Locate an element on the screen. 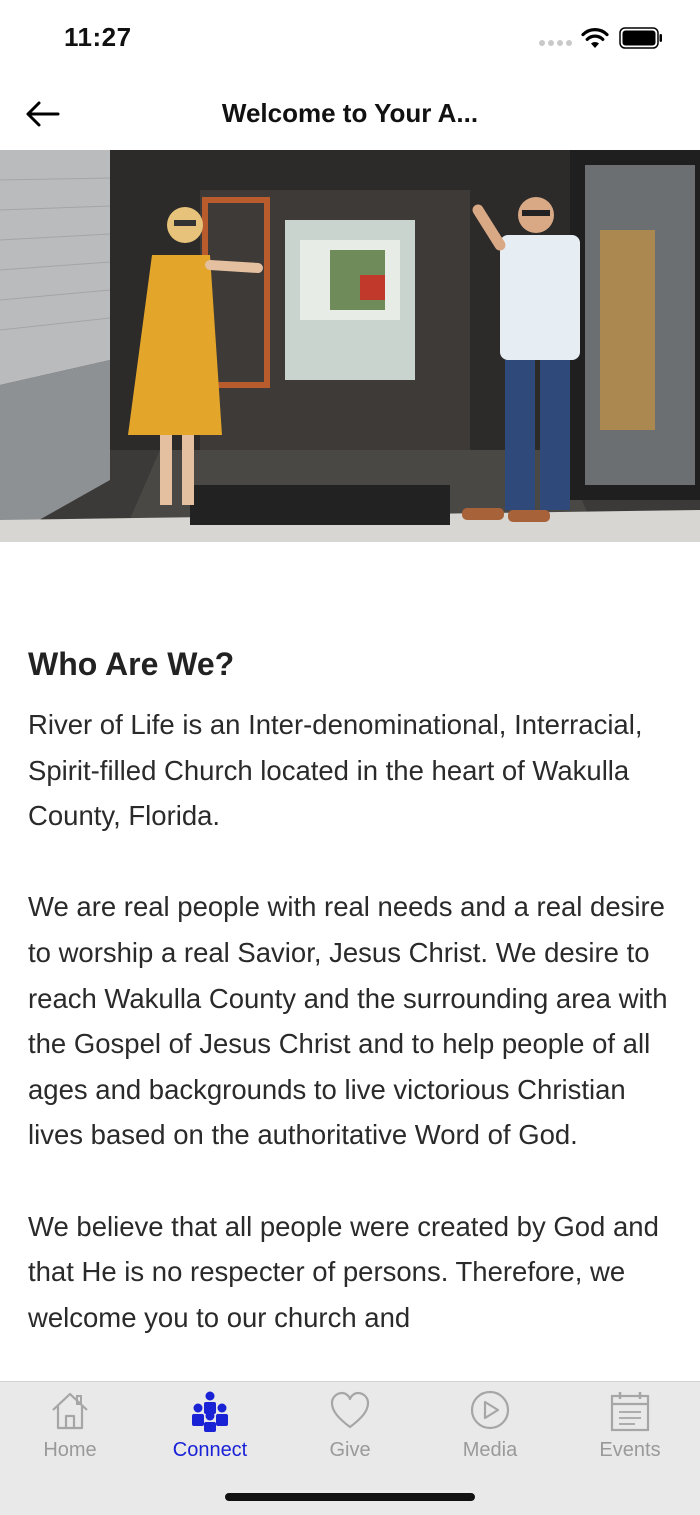  section-heading: Who Are We? is located at coordinates (131, 664).